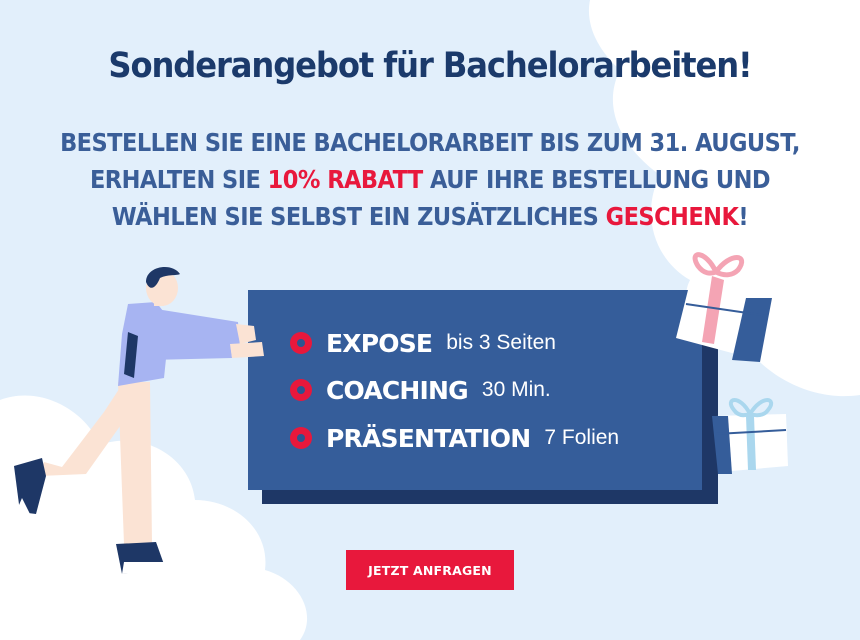 This screenshot has height=640, width=860. I want to click on offer-item-praesentation: PRÄSENTATION 7 Folien, so click(454, 438).